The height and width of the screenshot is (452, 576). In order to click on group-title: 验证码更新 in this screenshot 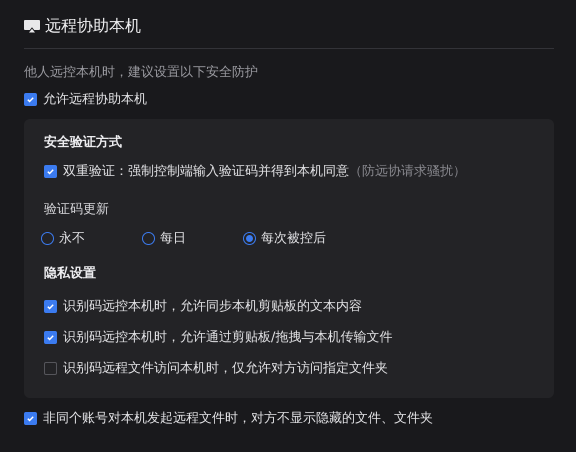, I will do `click(77, 210)`.